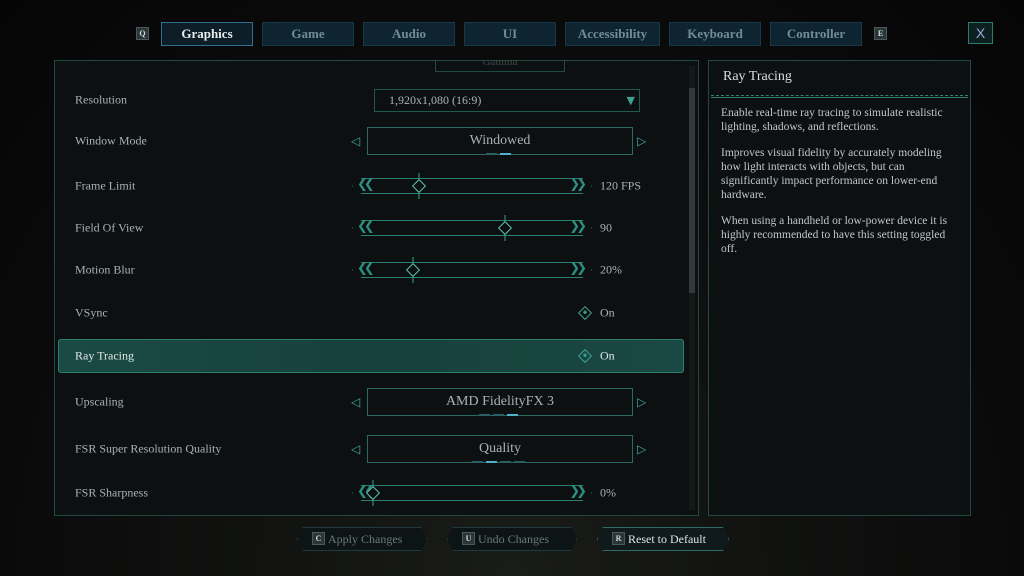 The width and height of the screenshot is (1024, 576). I want to click on motion_blur-label: Motion Blur, so click(105, 269).